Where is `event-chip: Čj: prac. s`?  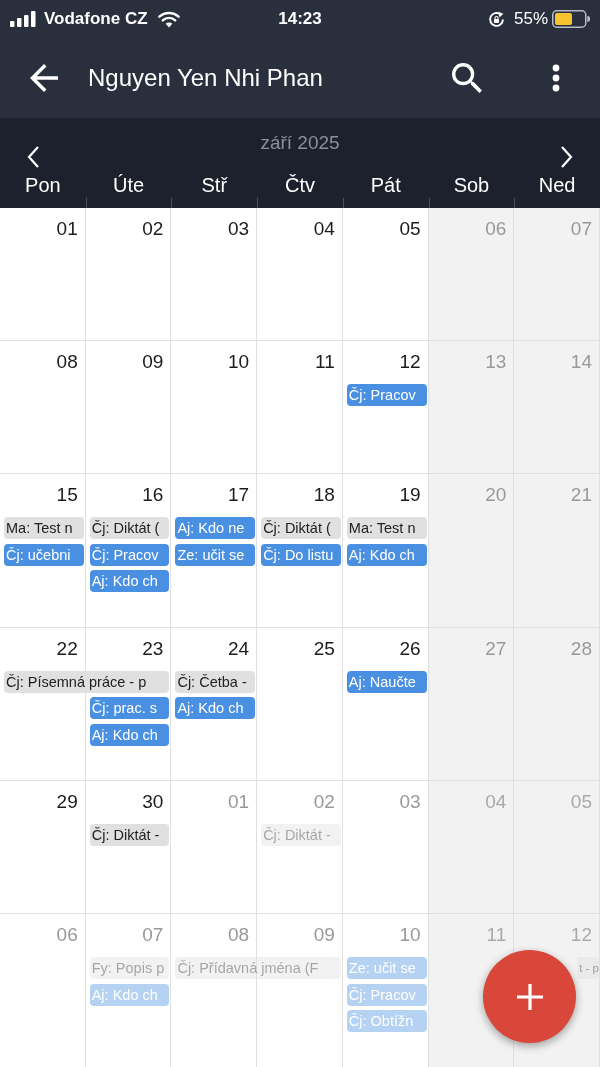 event-chip: Čj: prac. s is located at coordinates (129, 708).